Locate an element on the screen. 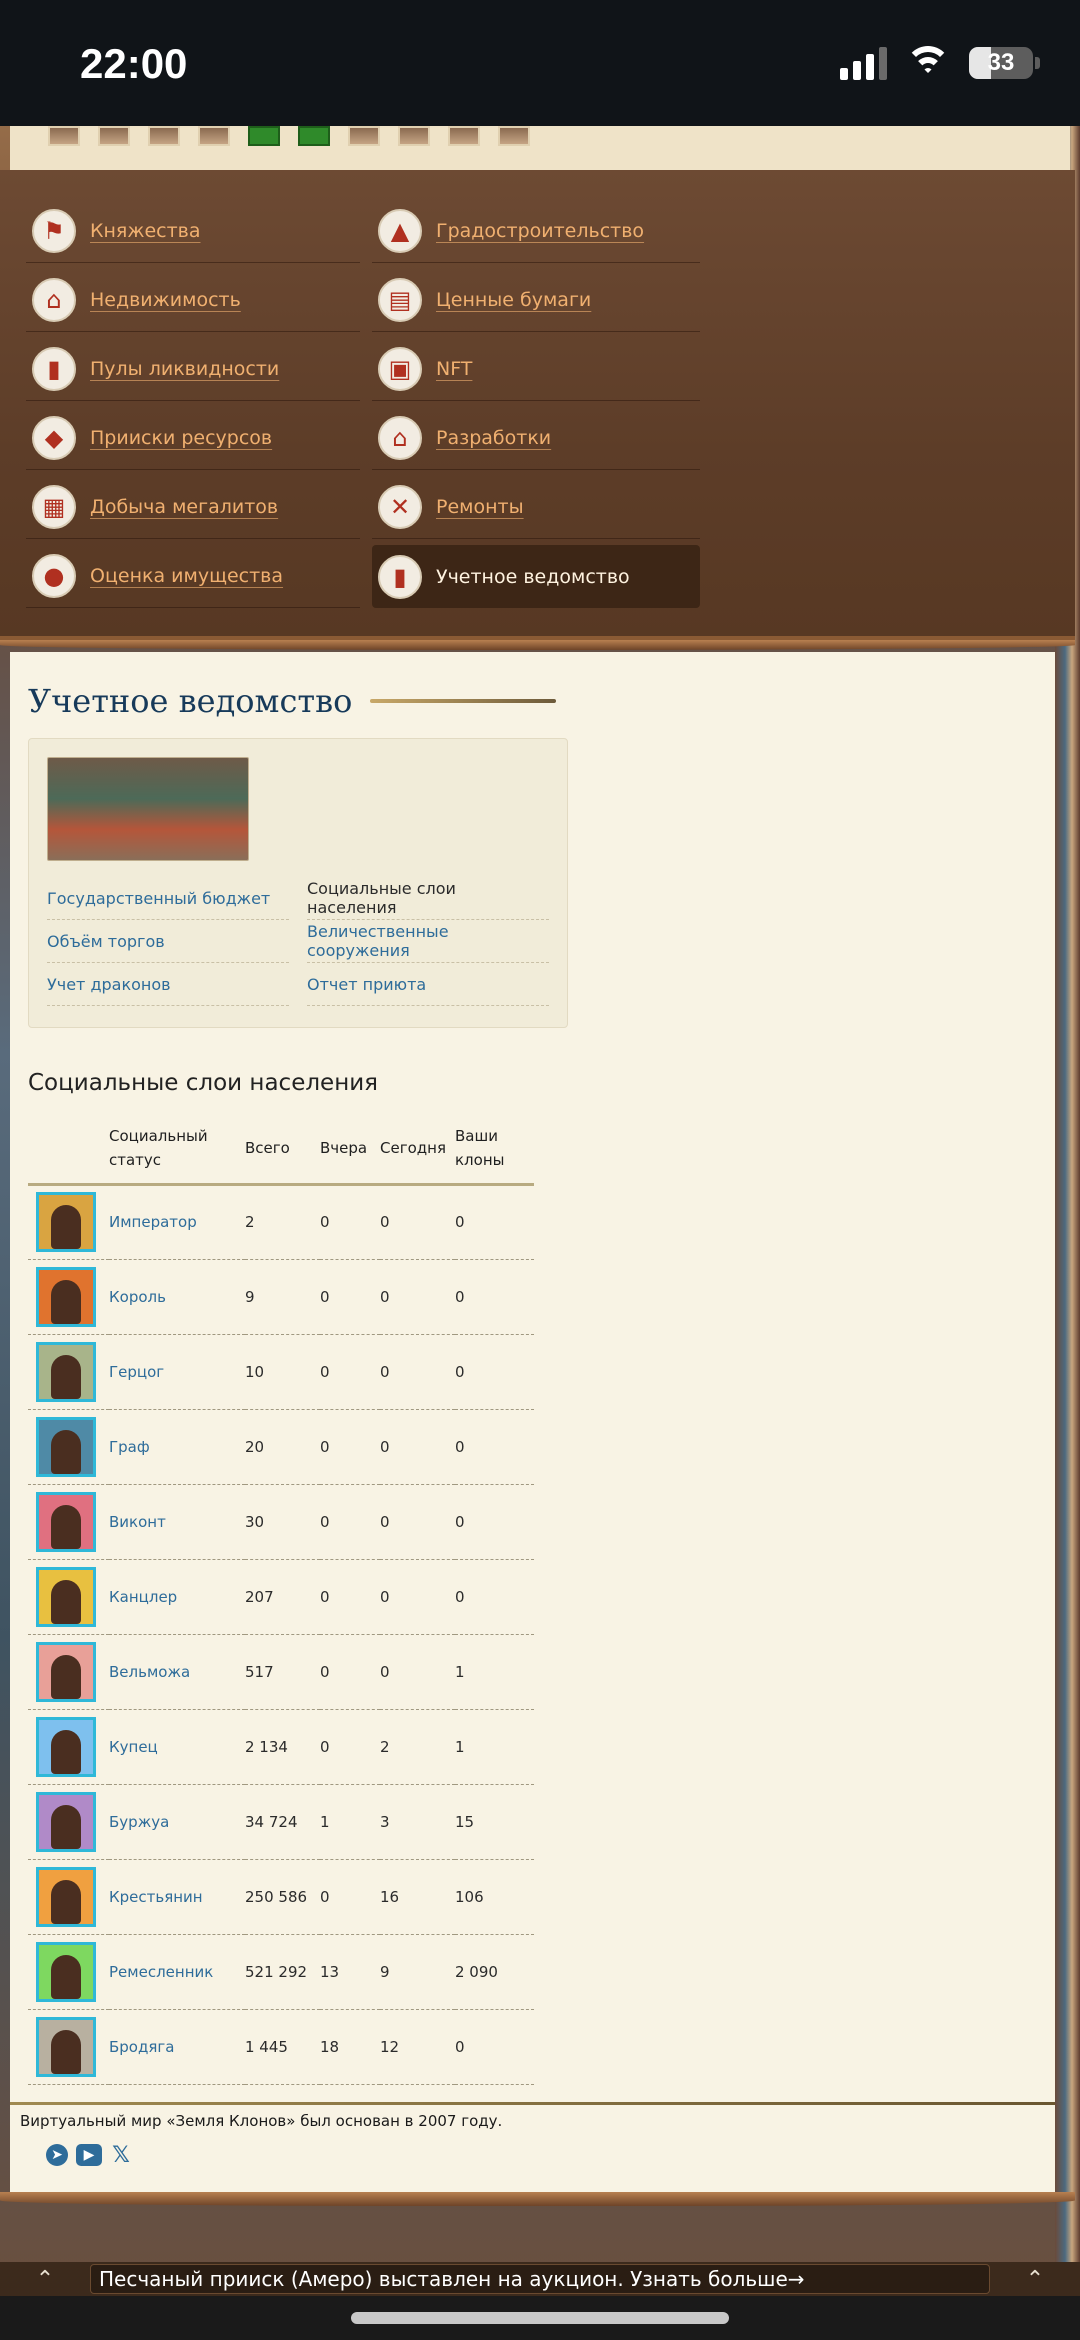 The height and width of the screenshot is (2340, 1080). report-link: Отчет приюта is located at coordinates (428, 984).